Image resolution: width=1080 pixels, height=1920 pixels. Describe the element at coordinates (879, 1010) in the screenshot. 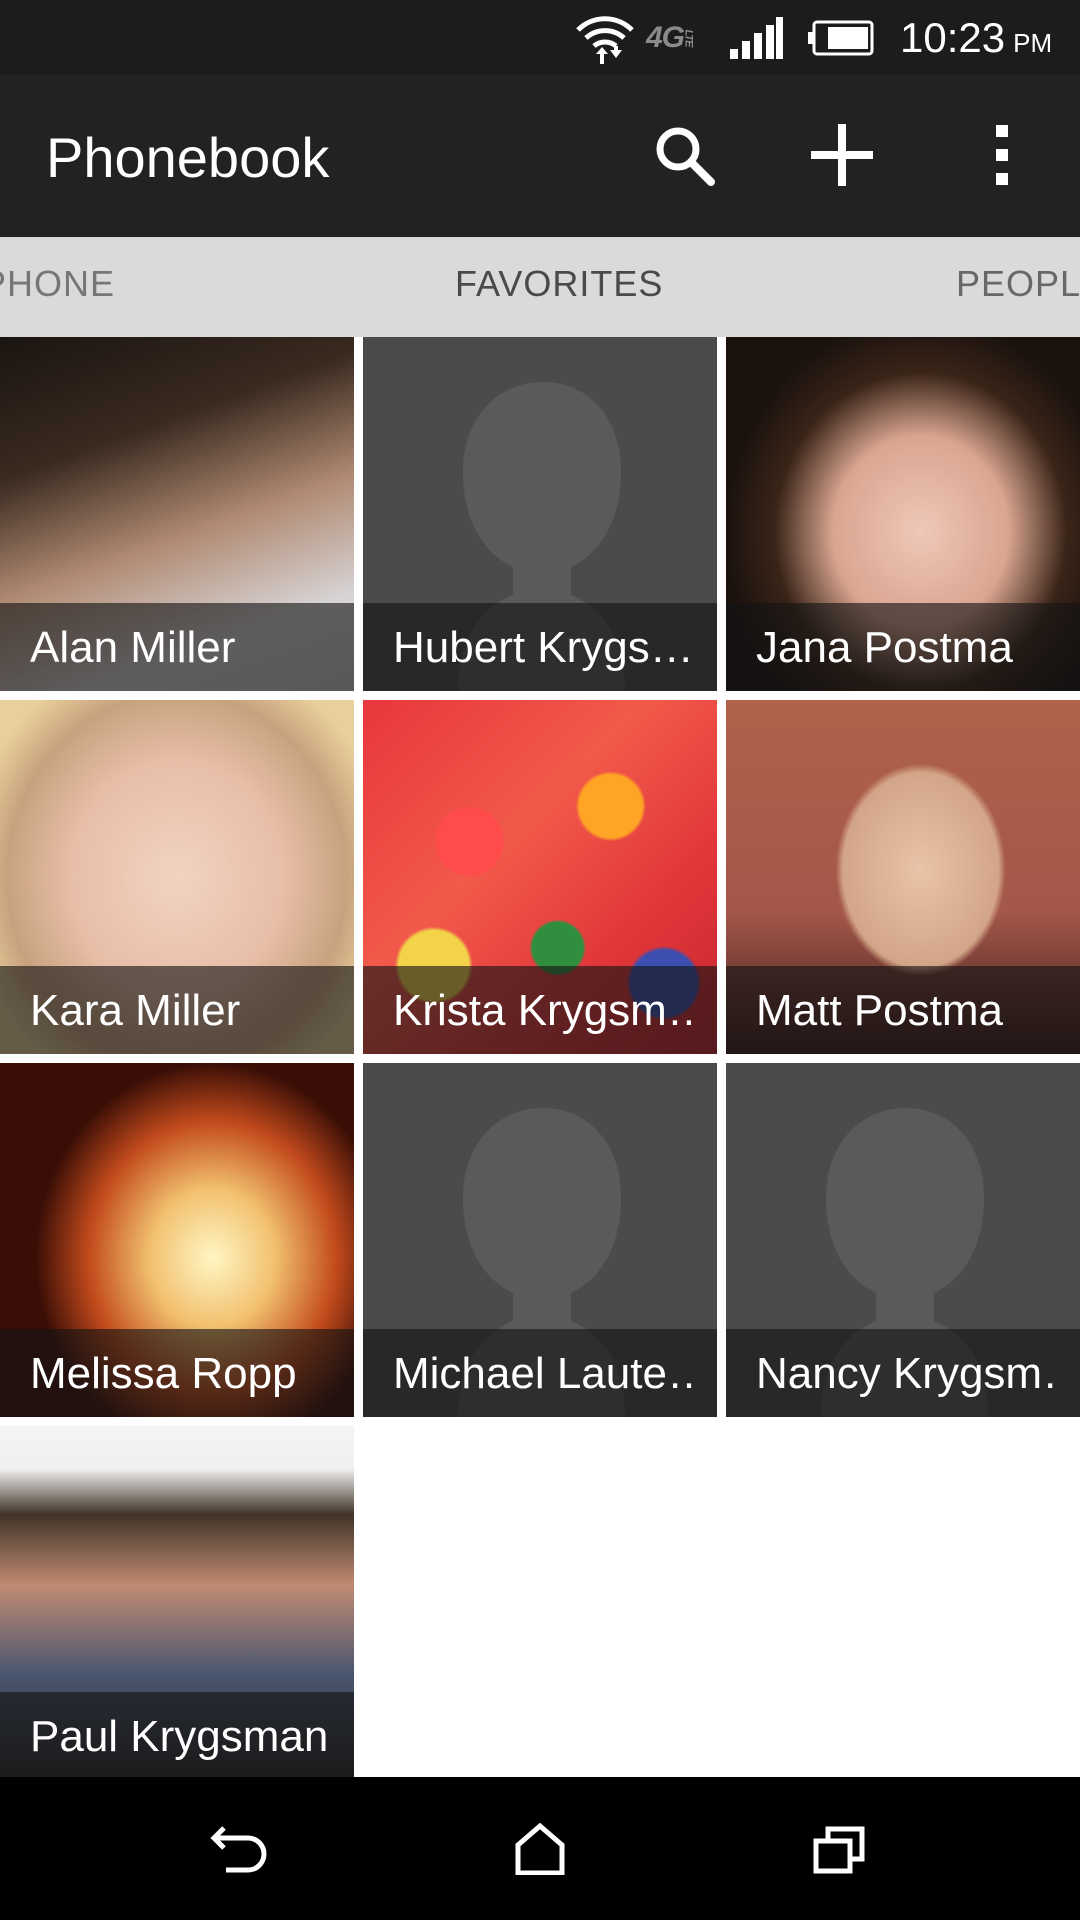

I see `contact-name: Matt Postma` at that location.